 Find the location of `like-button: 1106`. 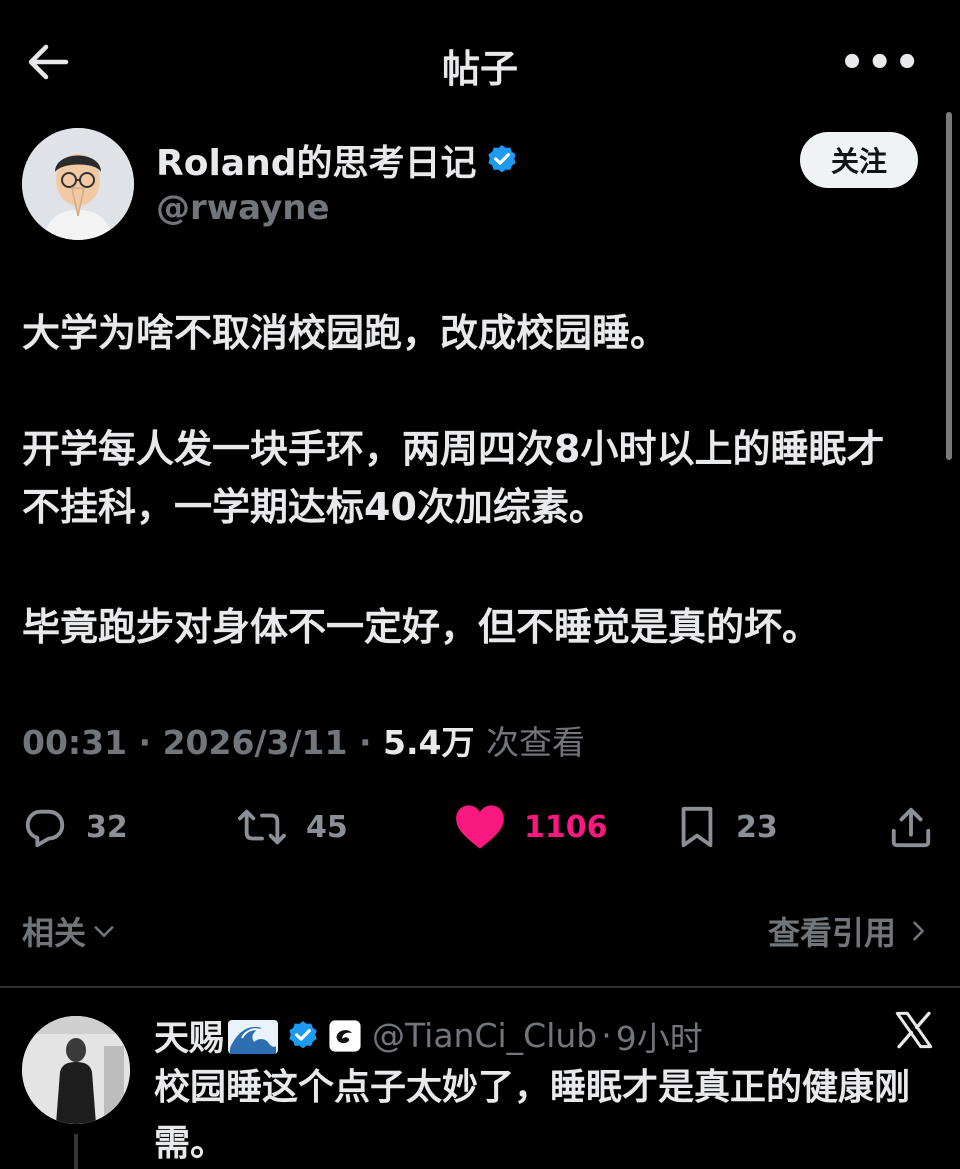

like-button: 1106 is located at coordinates (531, 827).